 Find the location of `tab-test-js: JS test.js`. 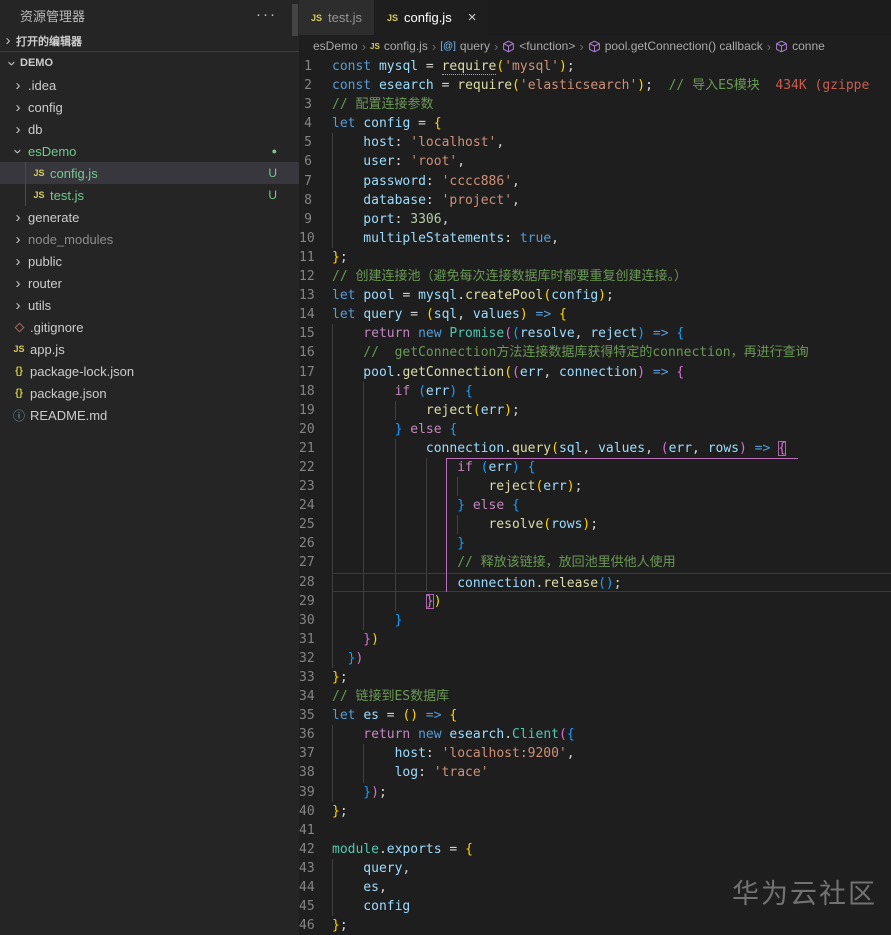

tab-test-js: JS test.js is located at coordinates (336, 17).